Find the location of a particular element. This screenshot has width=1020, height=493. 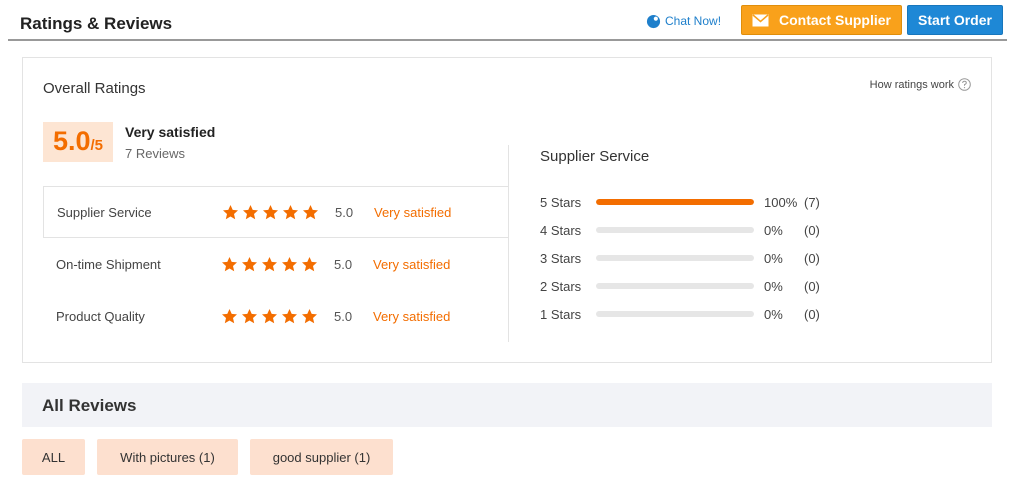

rating-row-product-quality: Product Quality 5.0 Very satisfied is located at coordinates (275, 316).